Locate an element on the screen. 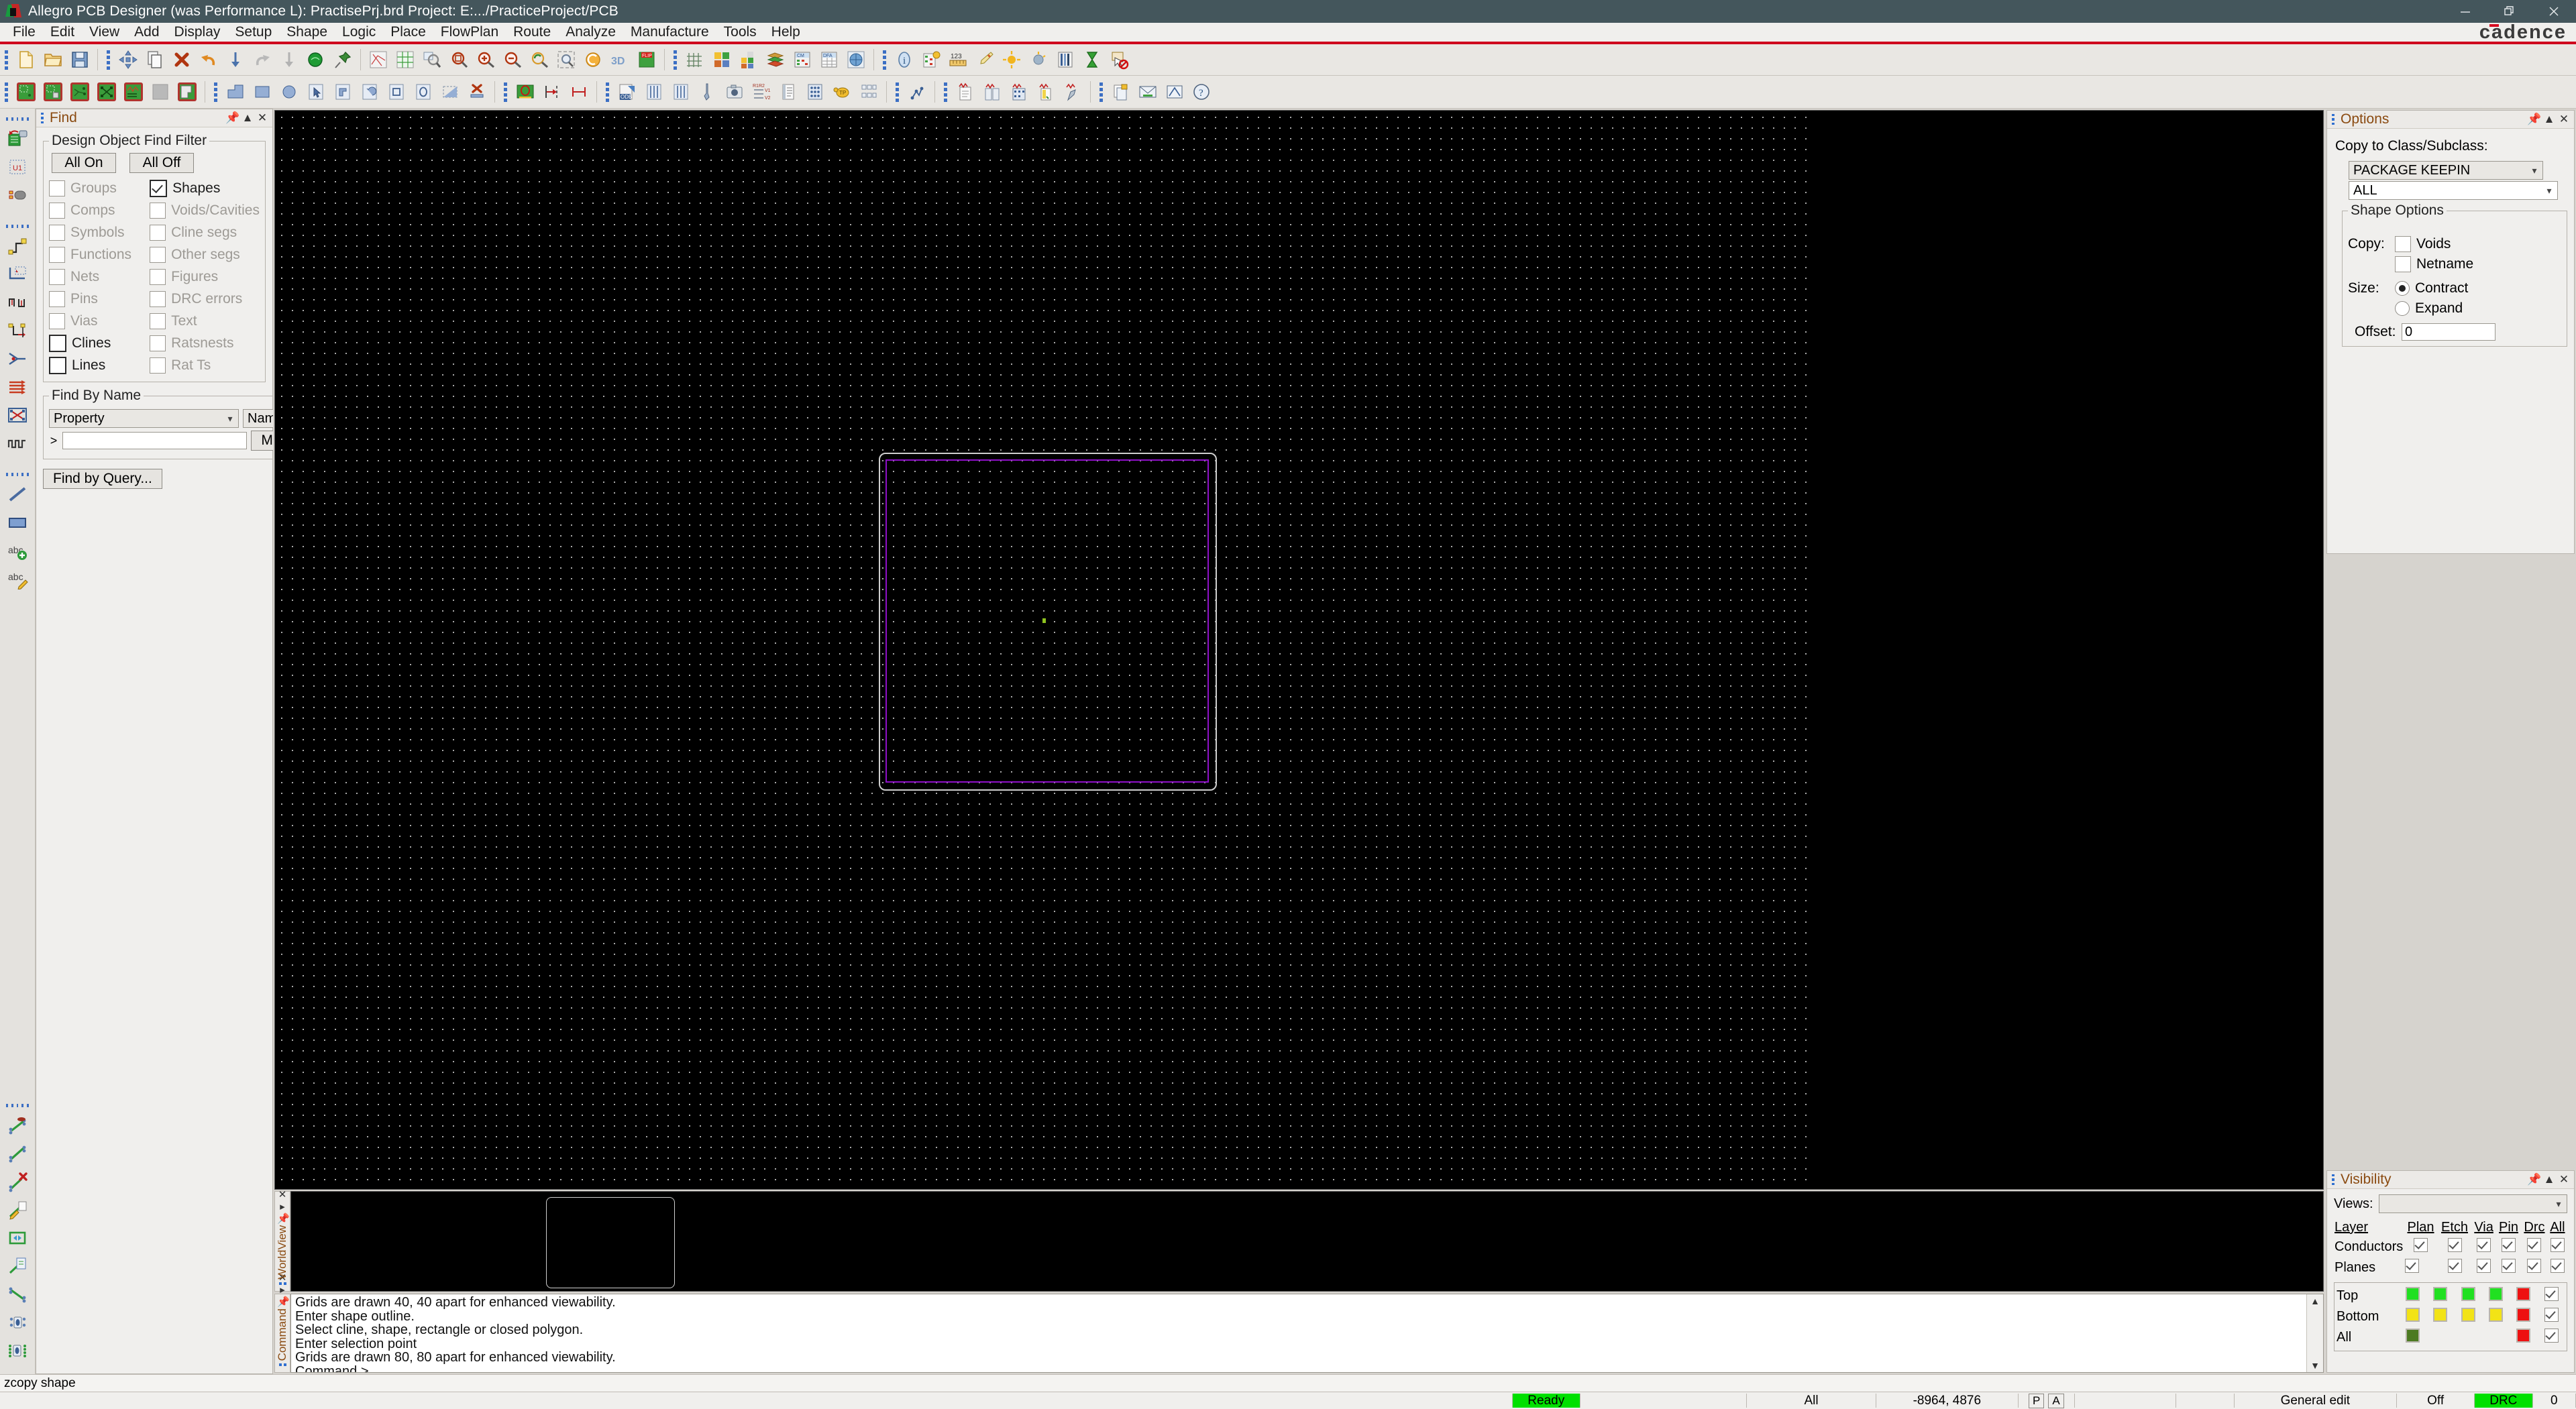 The image size is (2576, 1409). cell-bottom-etch is located at coordinates (2440, 1316).